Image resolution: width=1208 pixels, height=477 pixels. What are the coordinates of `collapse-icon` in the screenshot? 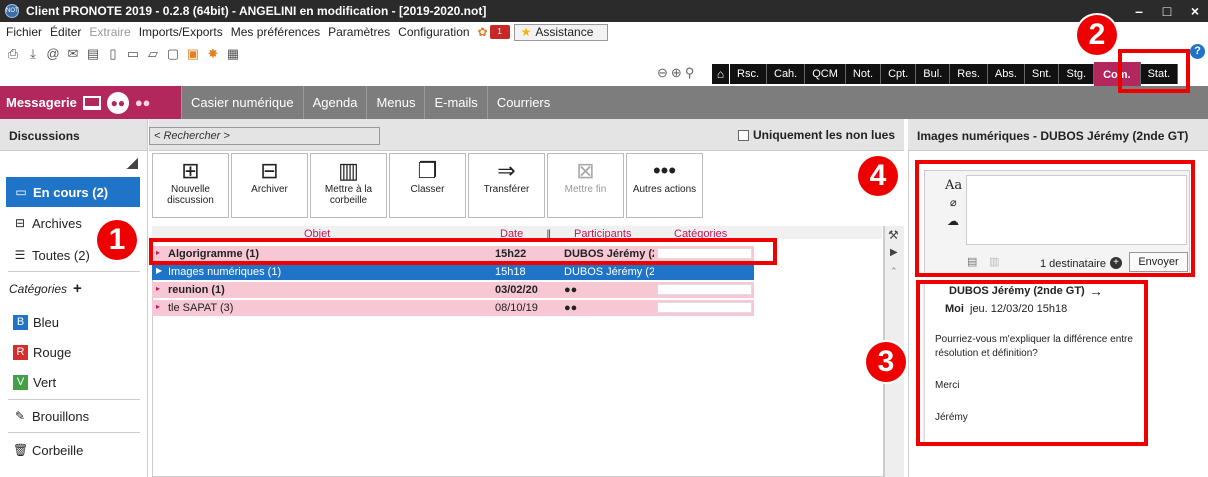 It's located at (132, 163).